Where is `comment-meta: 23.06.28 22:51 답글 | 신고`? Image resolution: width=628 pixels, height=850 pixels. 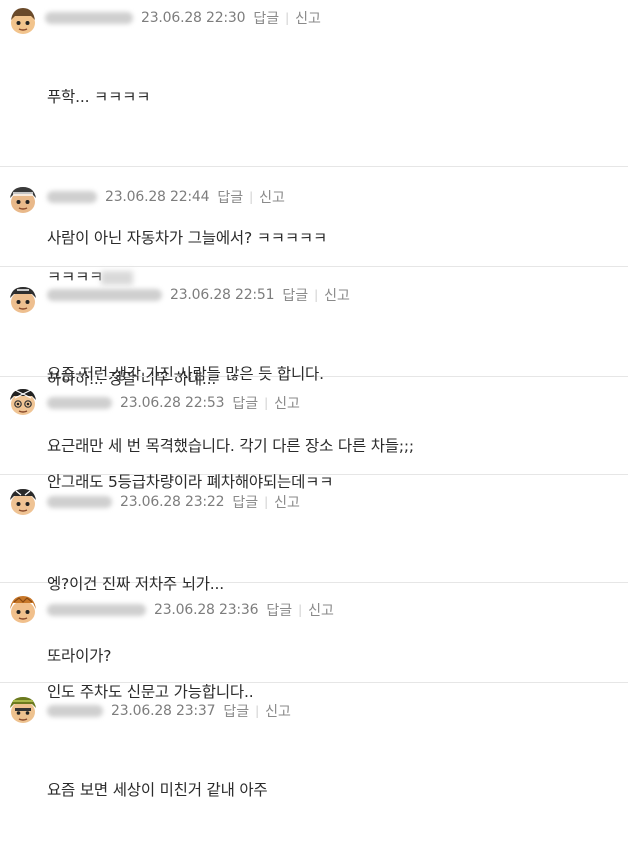
comment-meta: 23.06.28 22:51 답글 | 신고 is located at coordinates (198, 295).